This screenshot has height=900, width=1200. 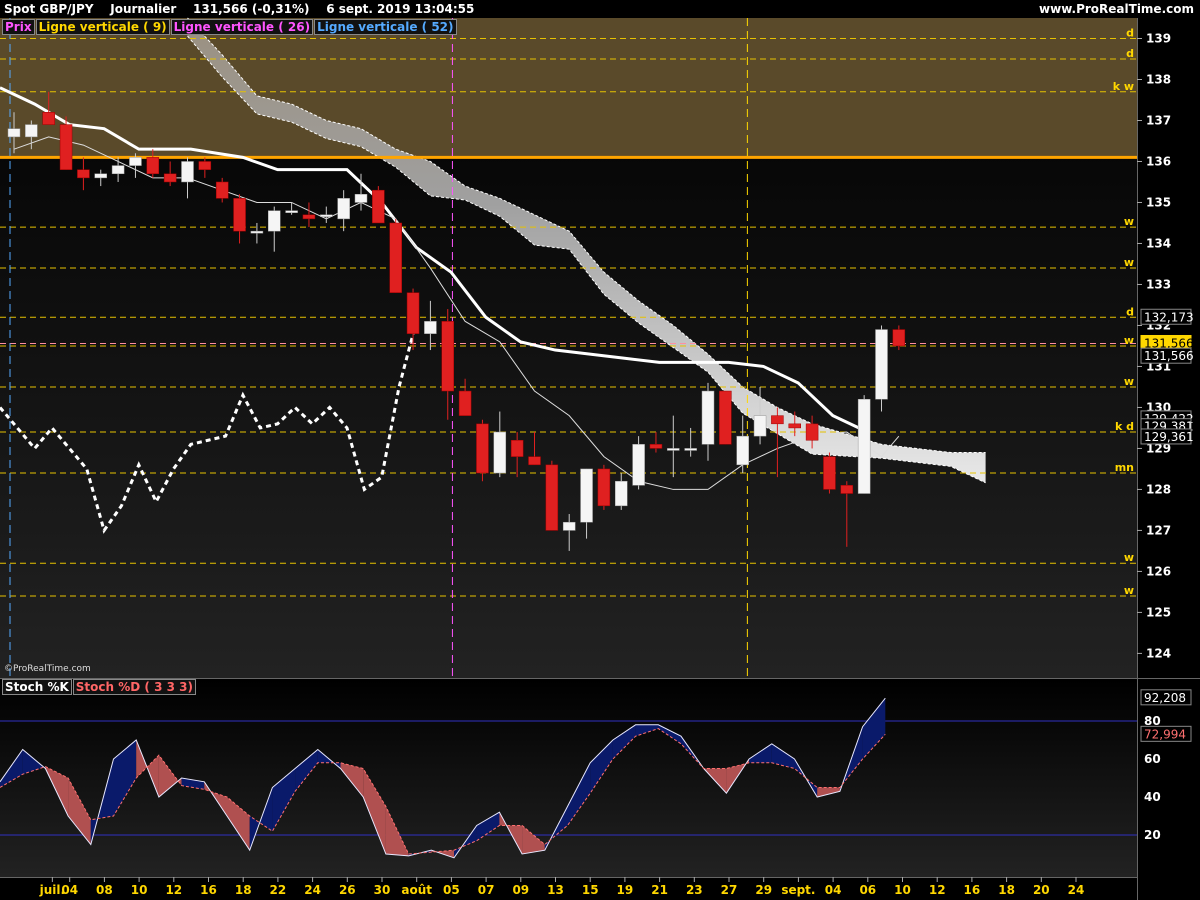 What do you see at coordinates (385, 27) in the screenshot?
I see `legend-vline-52: Ligne verticale ( 52)` at bounding box center [385, 27].